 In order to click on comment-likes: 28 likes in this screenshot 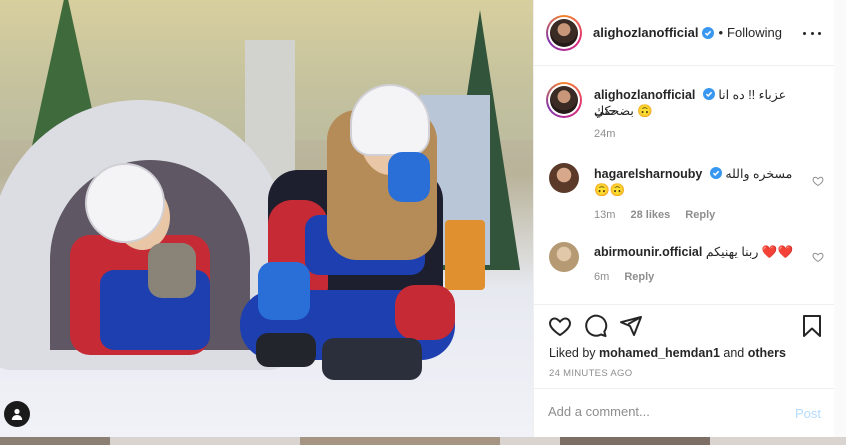, I will do `click(650, 215)`.